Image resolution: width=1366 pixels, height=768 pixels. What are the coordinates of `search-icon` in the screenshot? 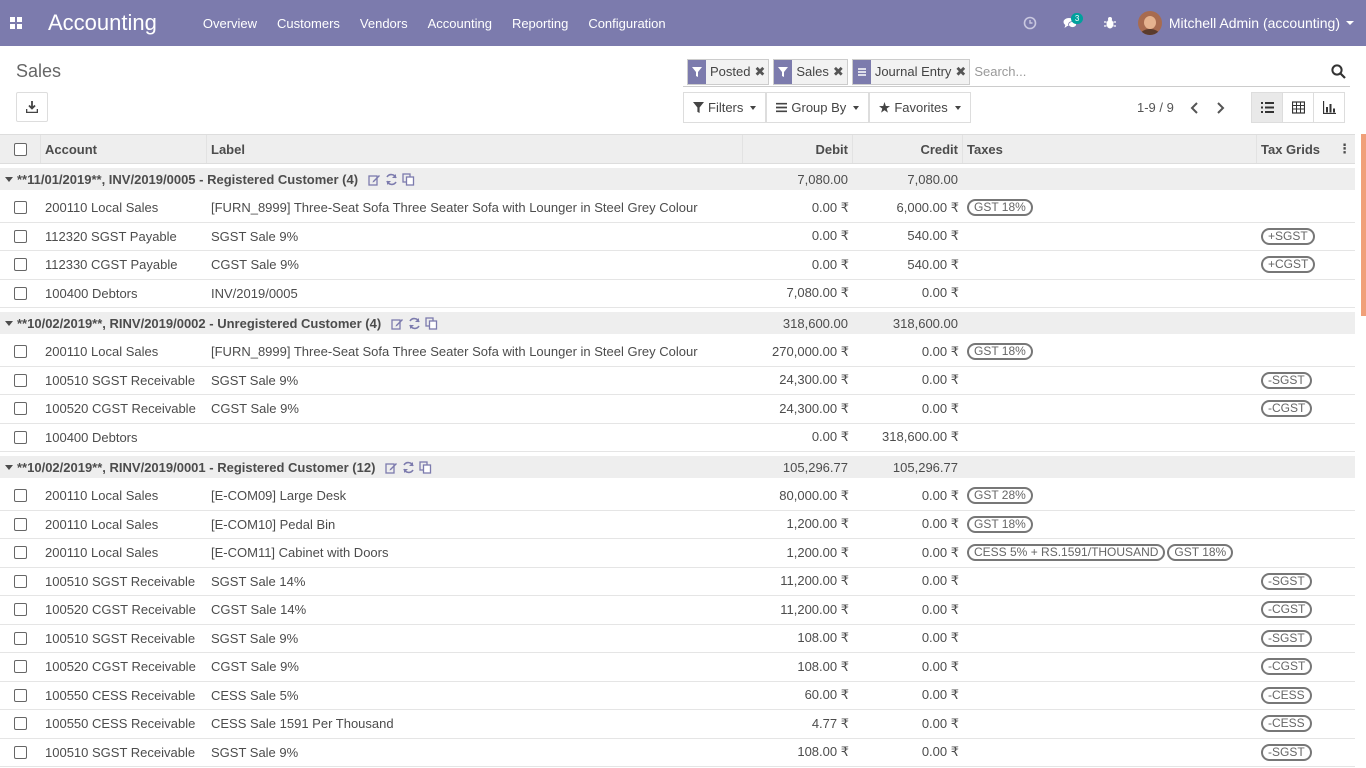 It's located at (1338, 72).